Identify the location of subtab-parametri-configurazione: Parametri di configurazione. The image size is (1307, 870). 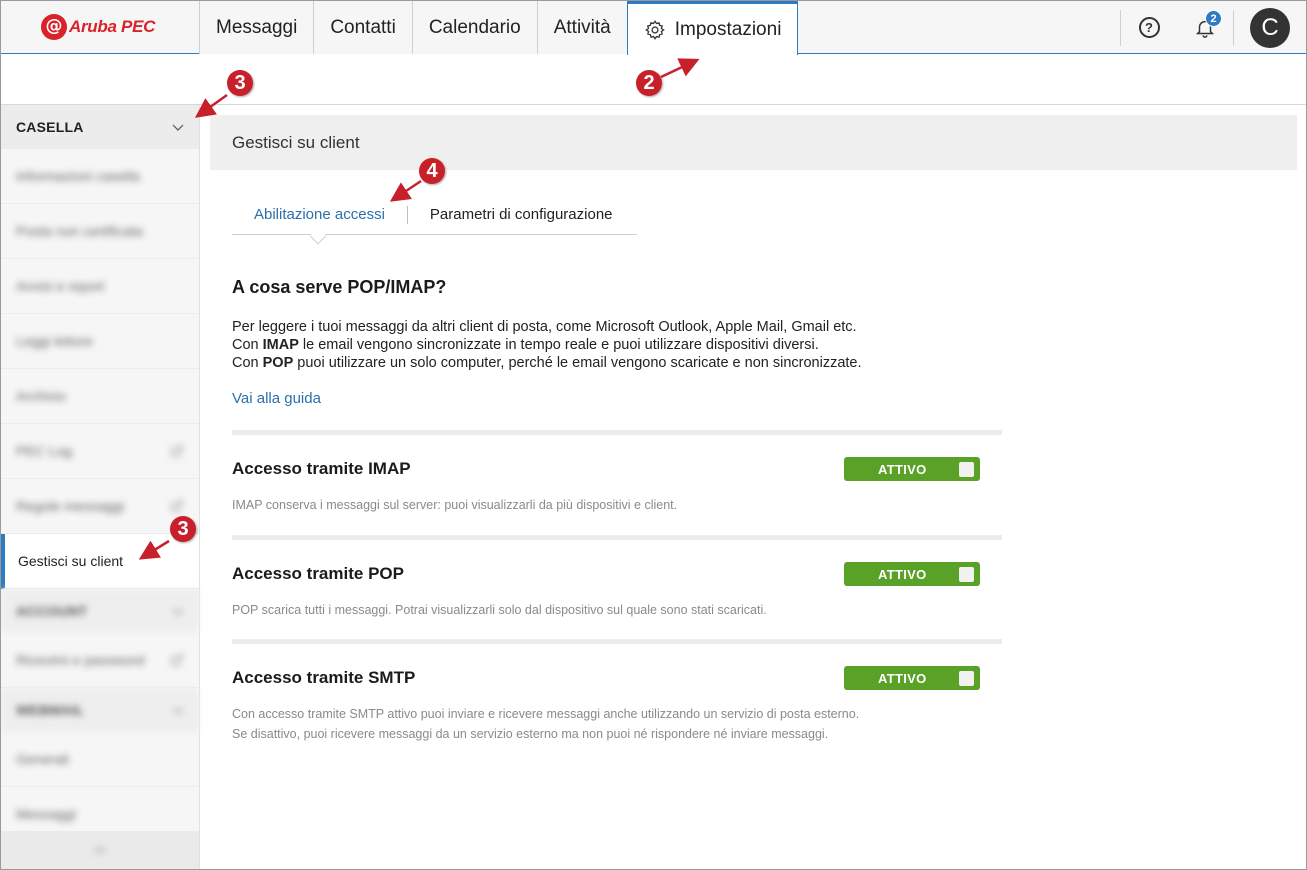
(521, 214).